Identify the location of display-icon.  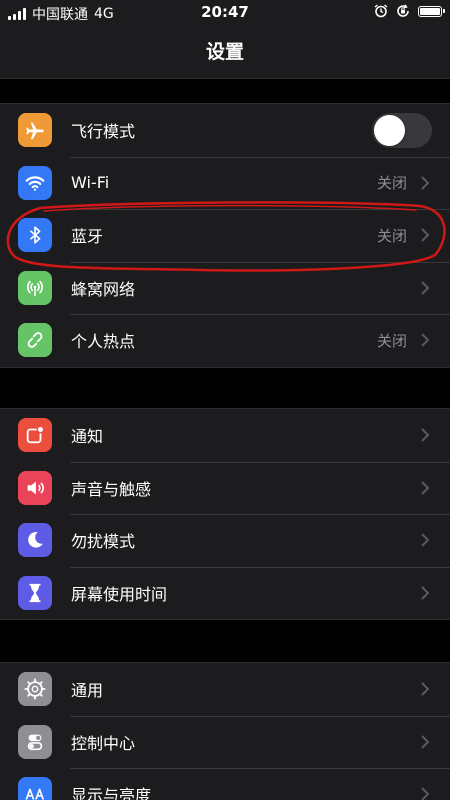
(35, 788).